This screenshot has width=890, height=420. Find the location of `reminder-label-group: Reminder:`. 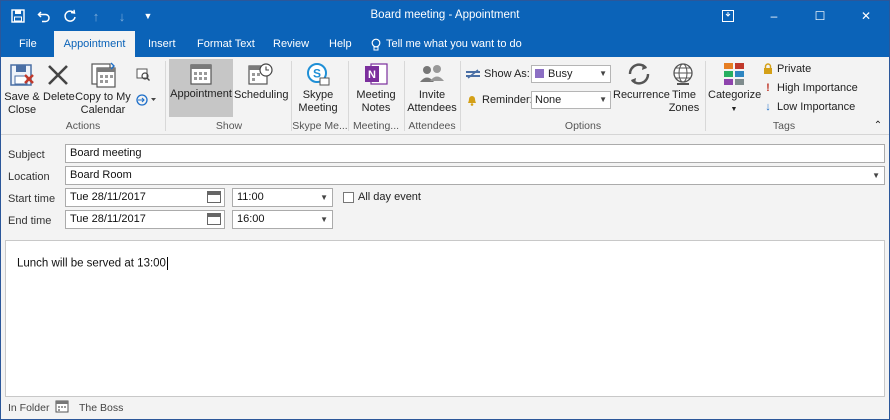

reminder-label-group: Reminder: is located at coordinates (499, 100).